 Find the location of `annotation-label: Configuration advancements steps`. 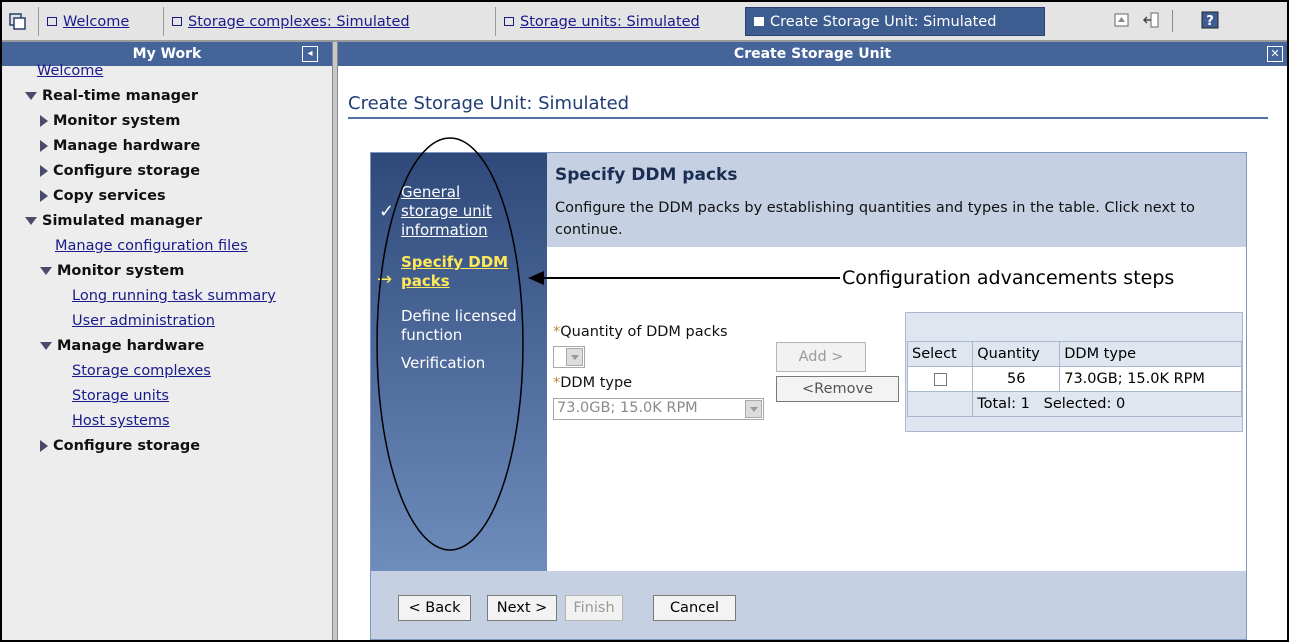

annotation-label: Configuration advancements steps is located at coordinates (1008, 278).